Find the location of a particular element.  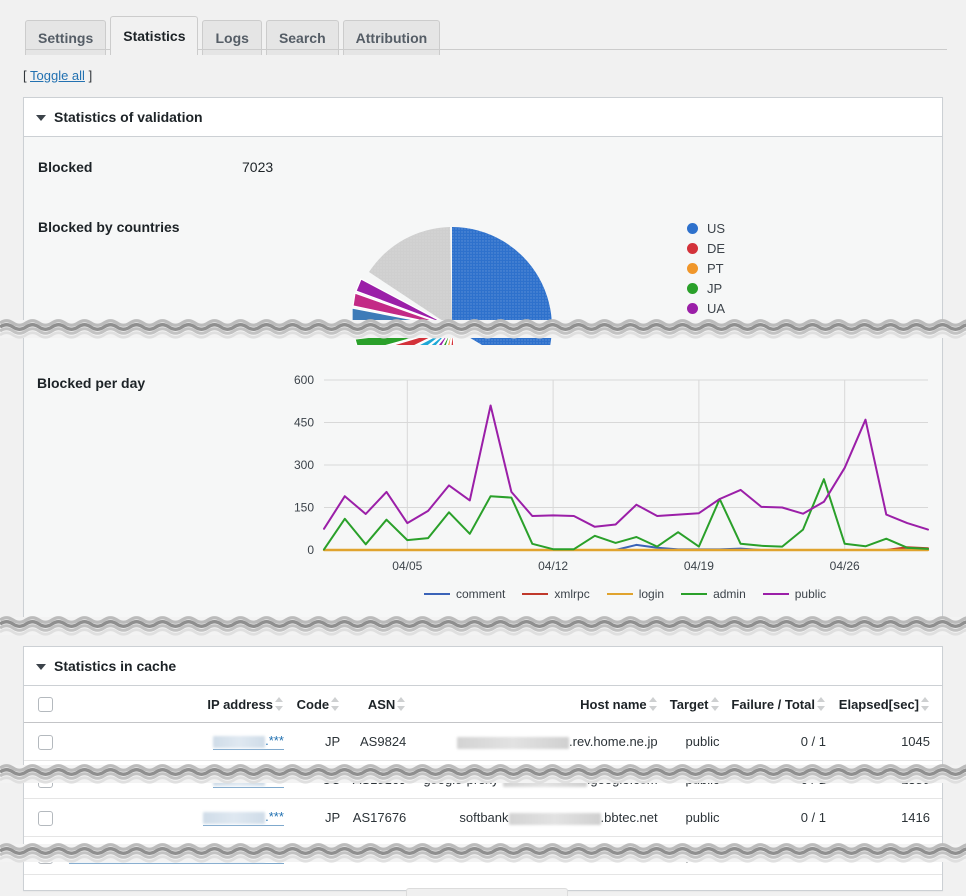

toggle-all-link: Toggle all is located at coordinates (57, 75).